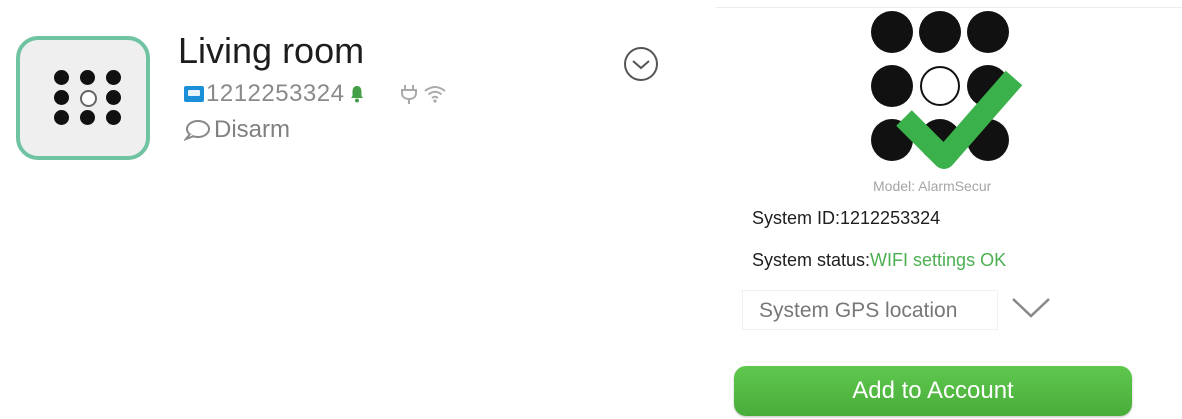 The image size is (1182, 419). Describe the element at coordinates (949, 7) in the screenshot. I see `panel-divider` at that location.